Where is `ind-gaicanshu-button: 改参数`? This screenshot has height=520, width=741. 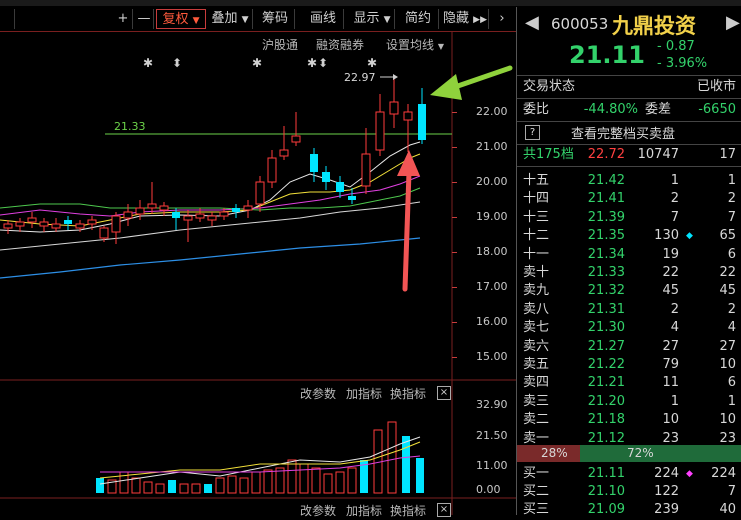 ind-gaicanshu-button: 改参数 is located at coordinates (318, 510).